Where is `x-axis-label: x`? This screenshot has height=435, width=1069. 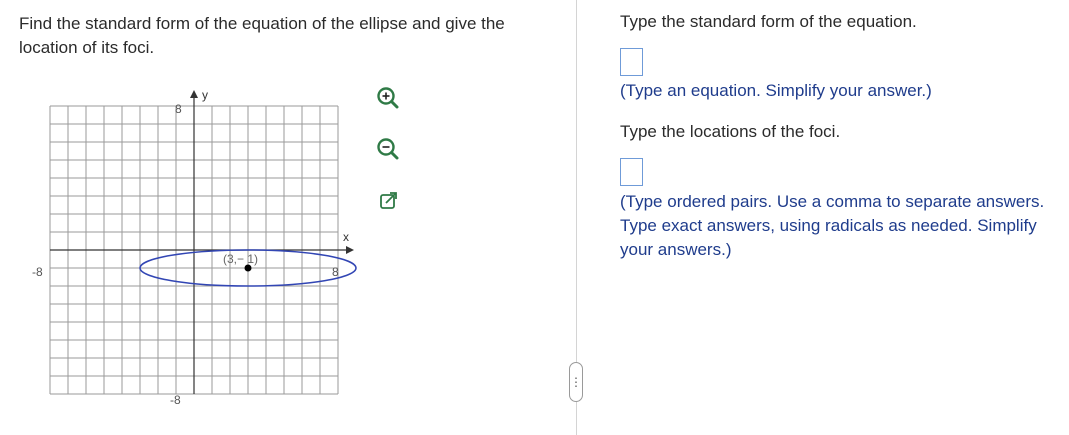 x-axis-label: x is located at coordinates (346, 237).